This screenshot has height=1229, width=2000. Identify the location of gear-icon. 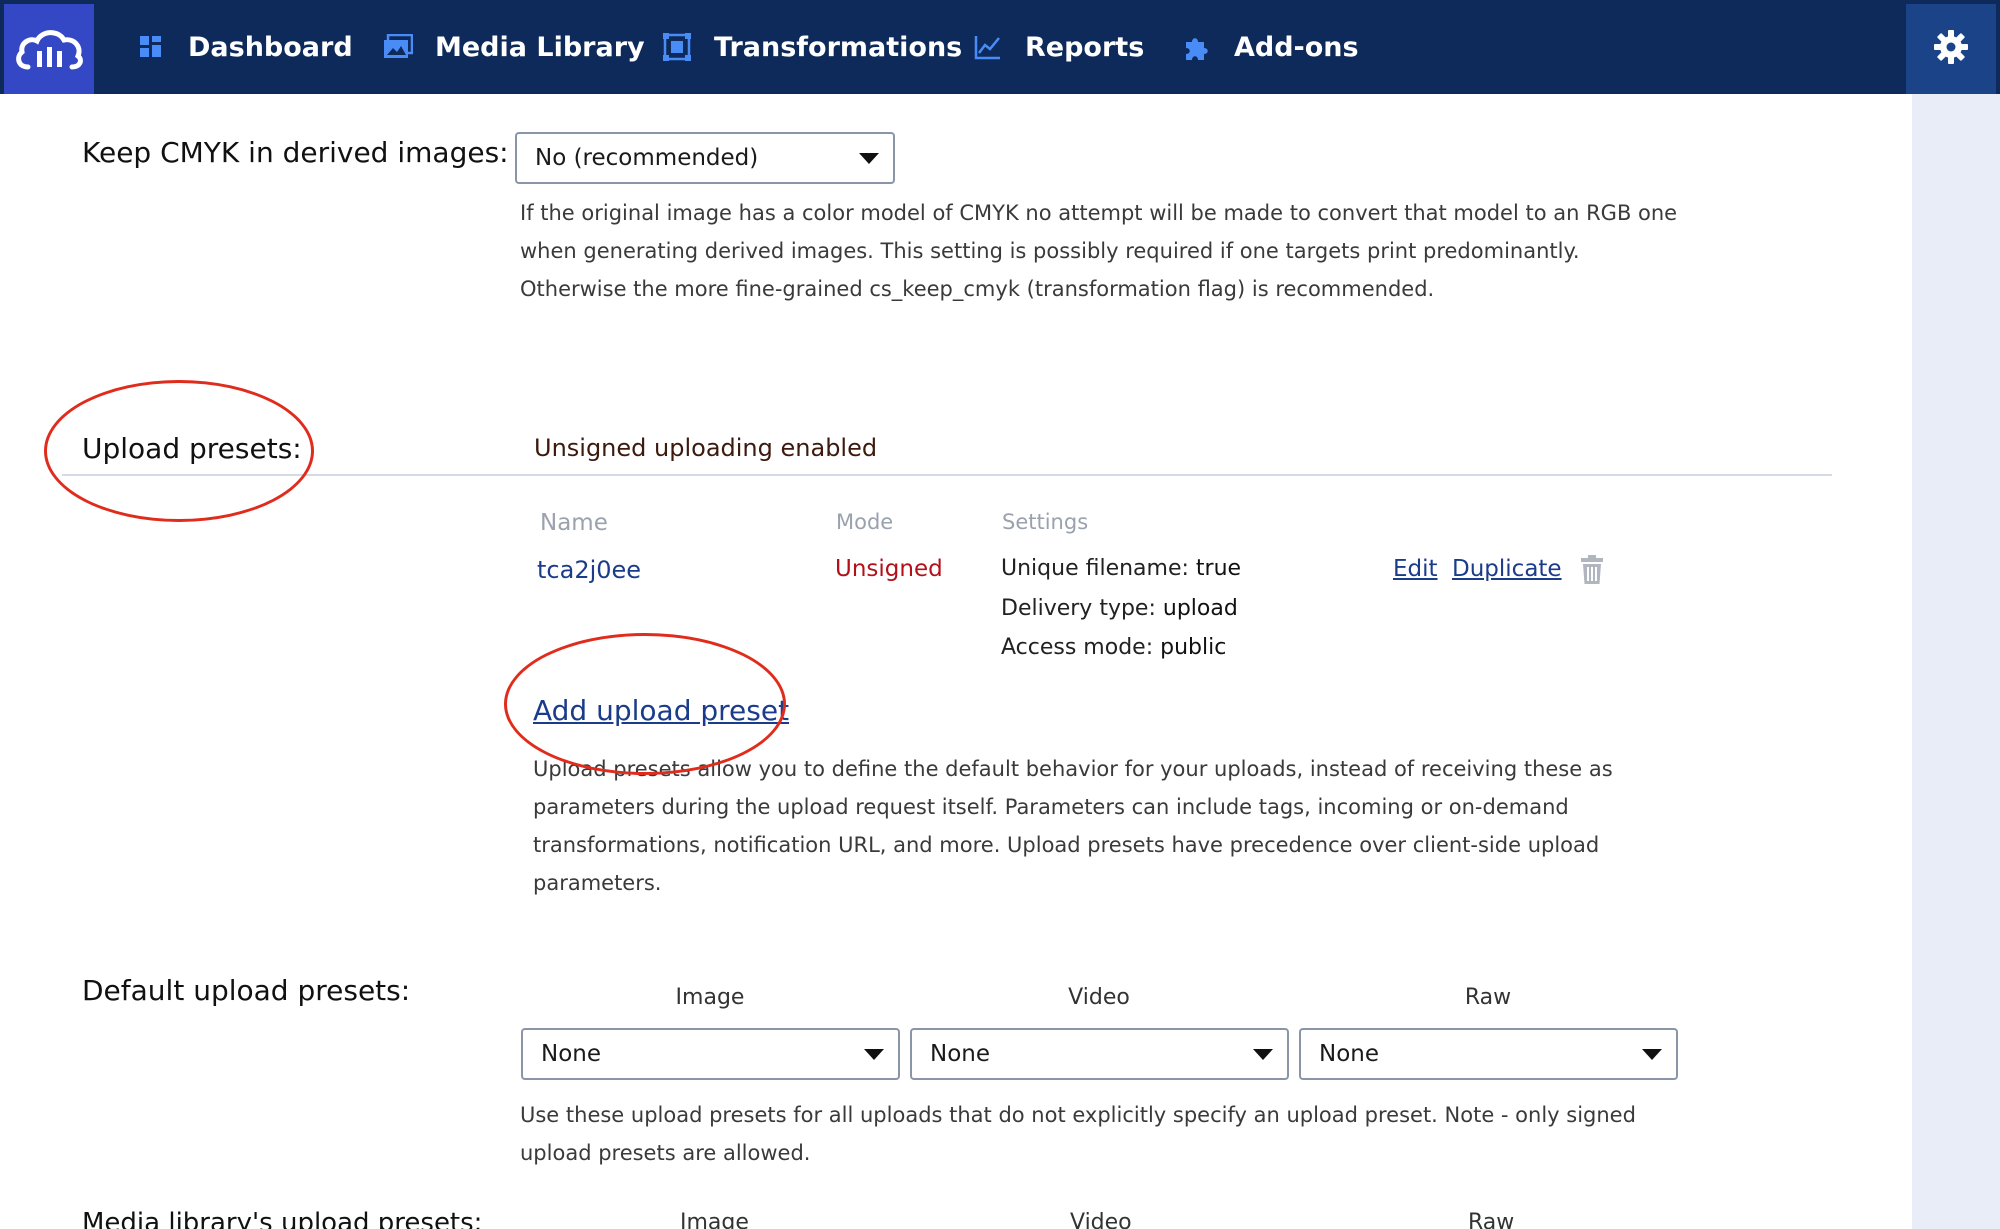
(1951, 49).